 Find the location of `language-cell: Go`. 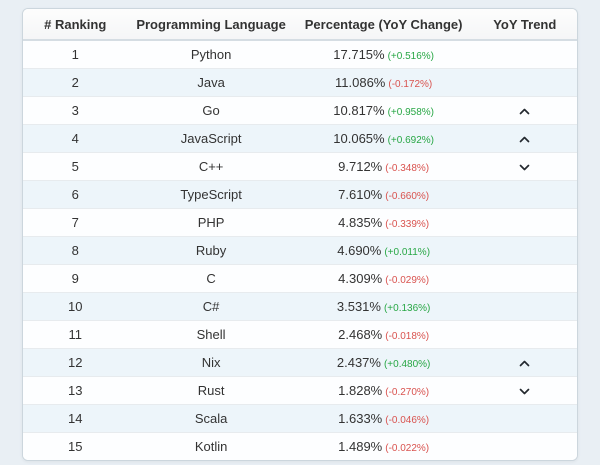

language-cell: Go is located at coordinates (211, 110).